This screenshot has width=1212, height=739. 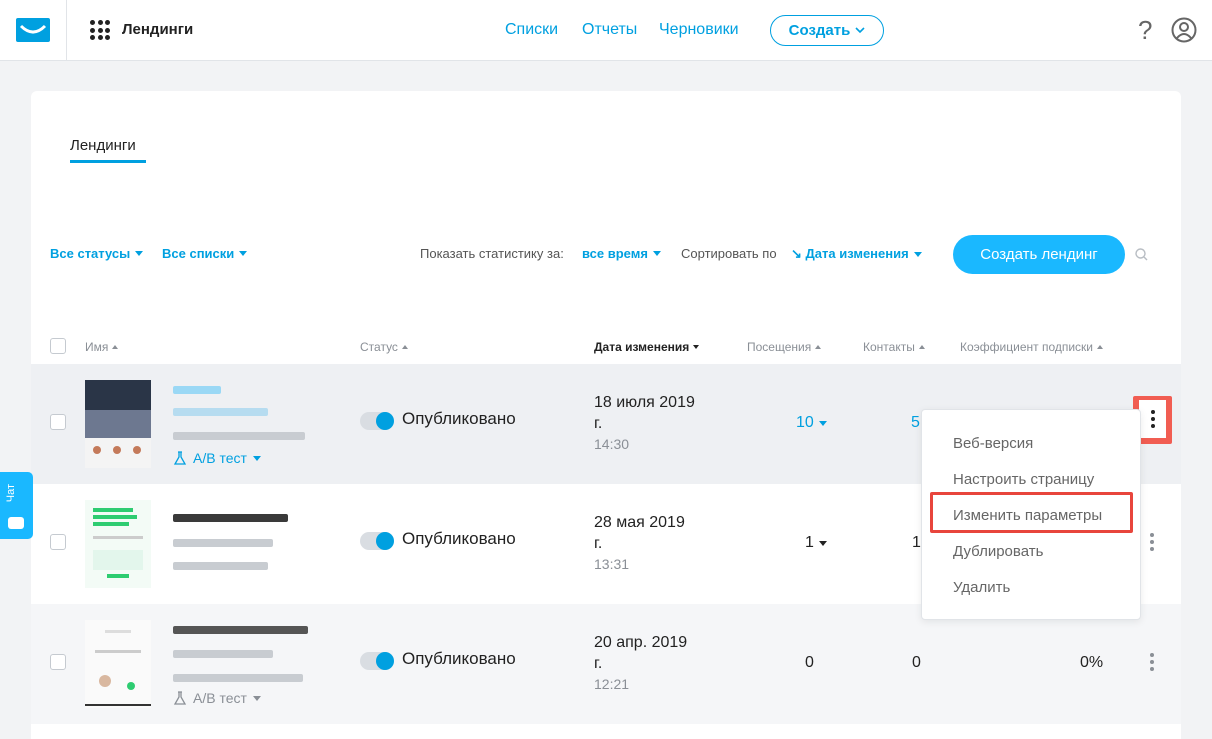 I want to click on col-visits-label: Посещения, so click(x=779, y=347).